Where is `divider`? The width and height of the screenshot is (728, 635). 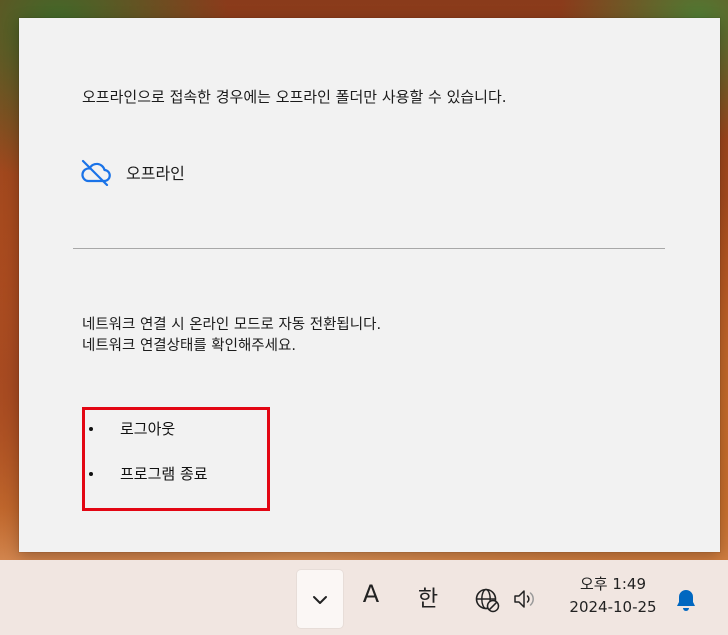
divider is located at coordinates (369, 248).